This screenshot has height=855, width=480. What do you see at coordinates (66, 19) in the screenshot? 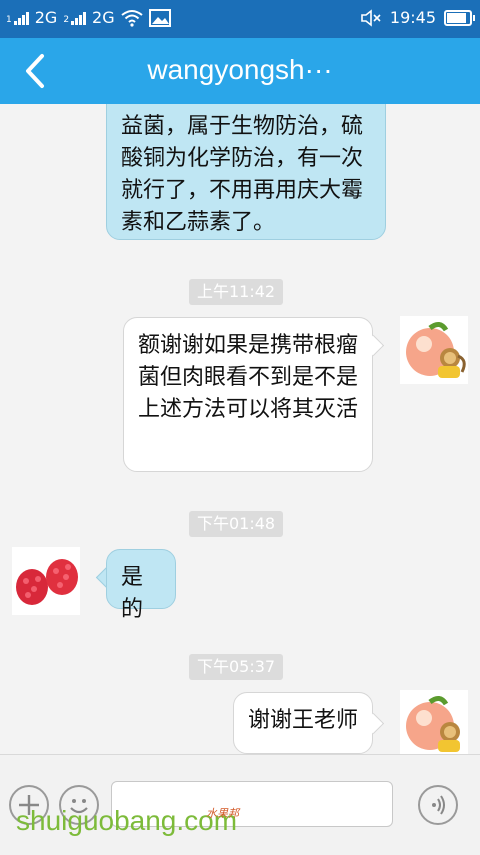
I see `sim-slot-label: 2` at bounding box center [66, 19].